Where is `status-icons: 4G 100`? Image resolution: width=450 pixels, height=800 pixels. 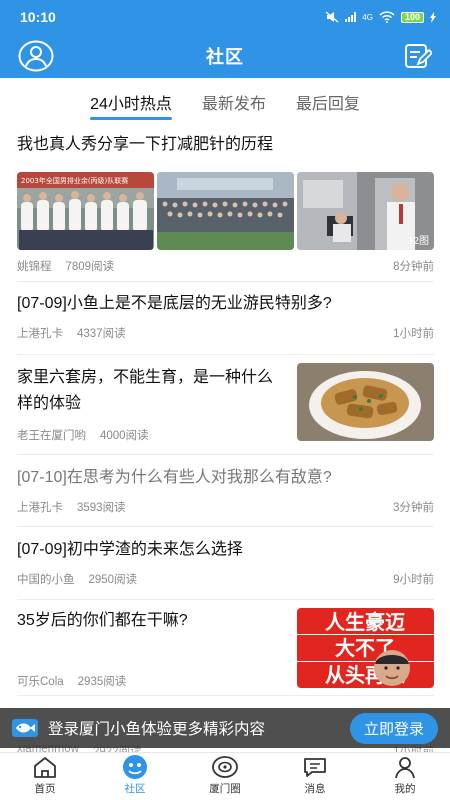 status-icons: 4G 100 is located at coordinates (380, 17).